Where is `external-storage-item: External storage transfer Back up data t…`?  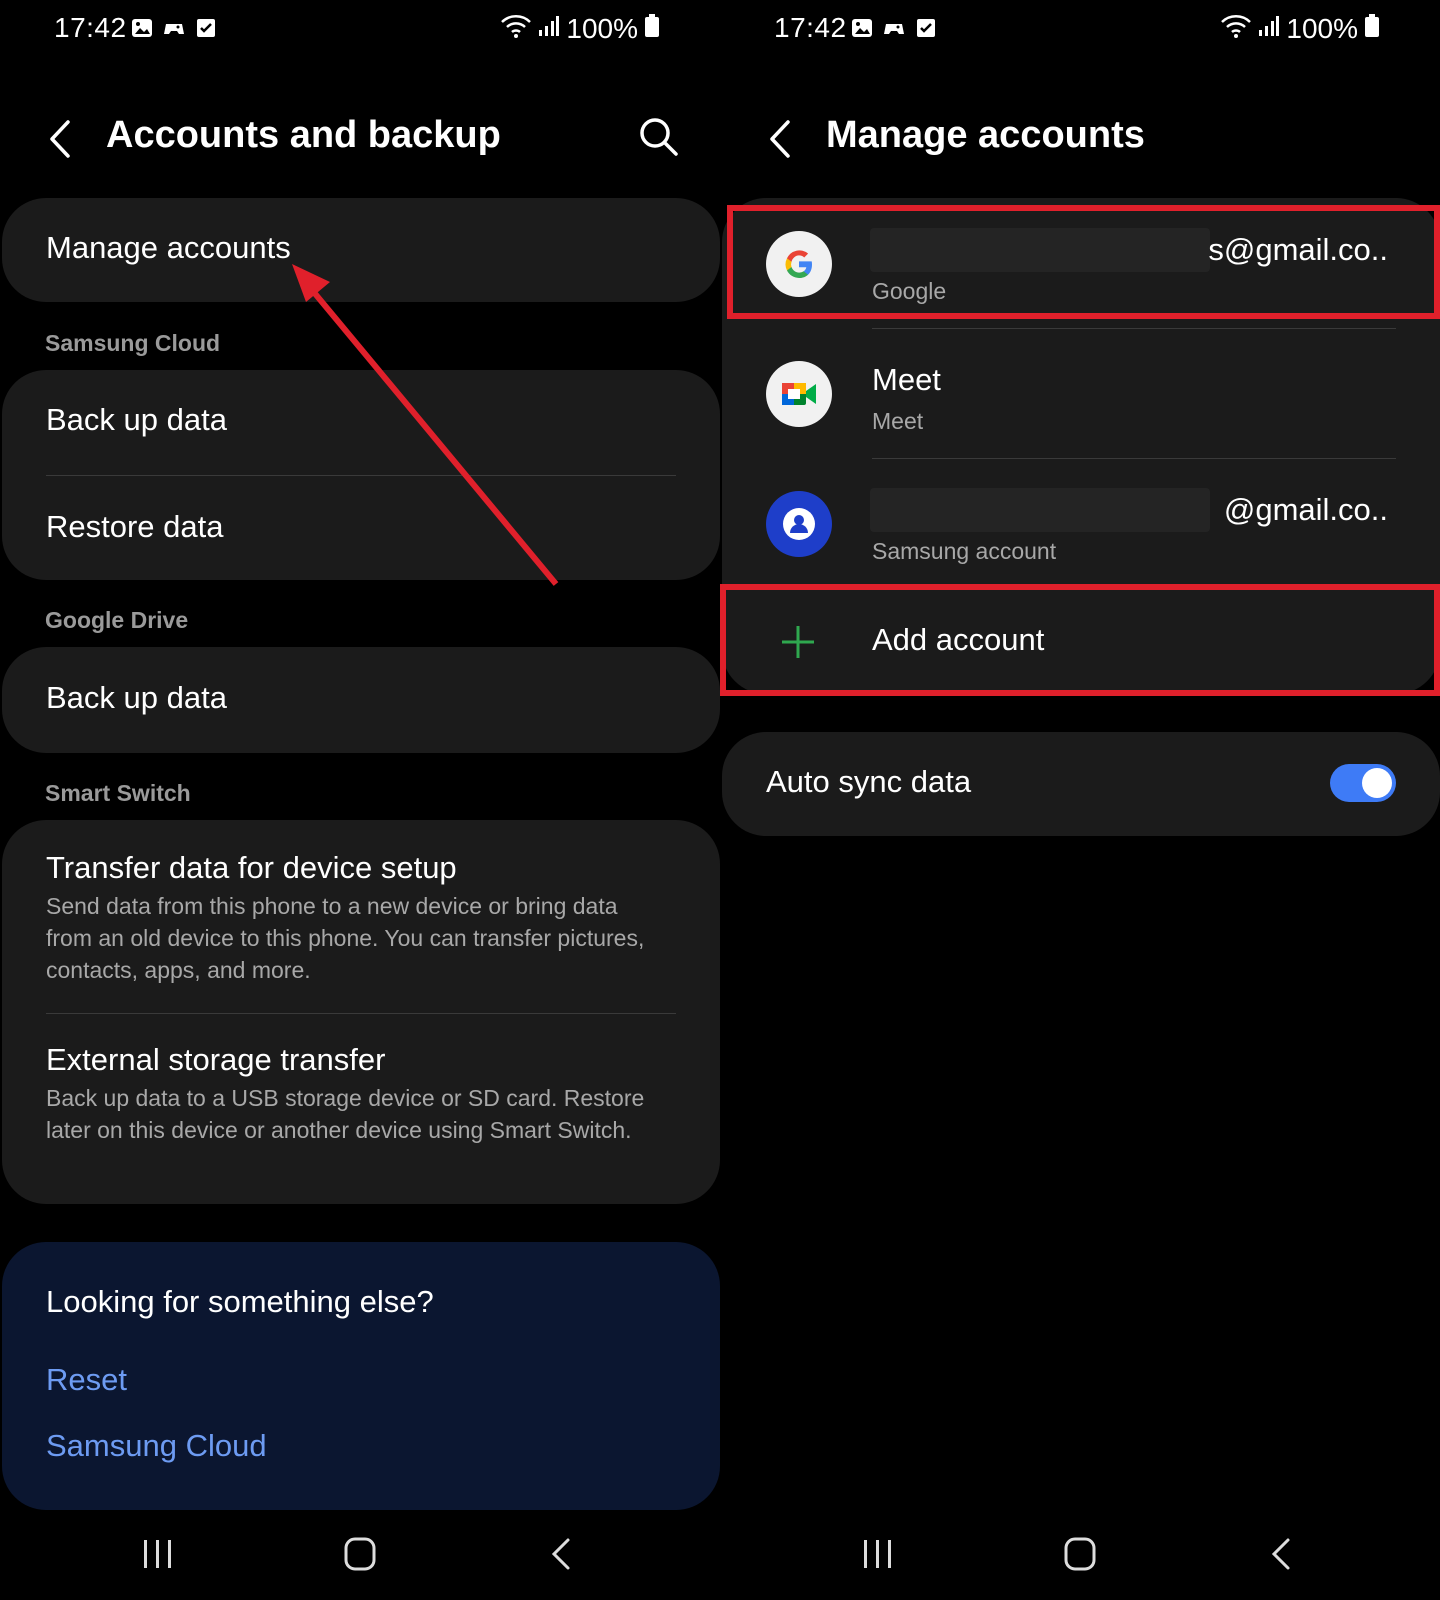 external-storage-item: External storage transfer Back up data t… is located at coordinates (361, 1108).